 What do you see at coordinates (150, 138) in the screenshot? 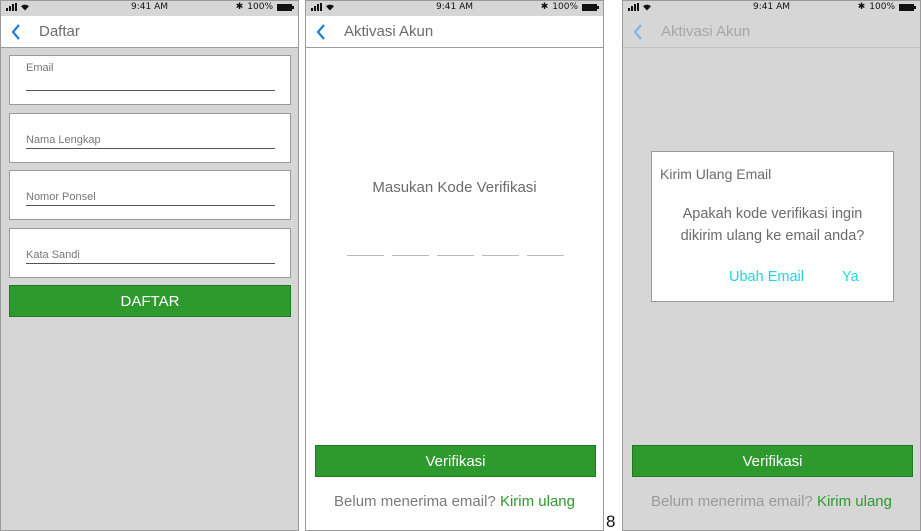
I see `full-name-field: Nama Lengkap` at bounding box center [150, 138].